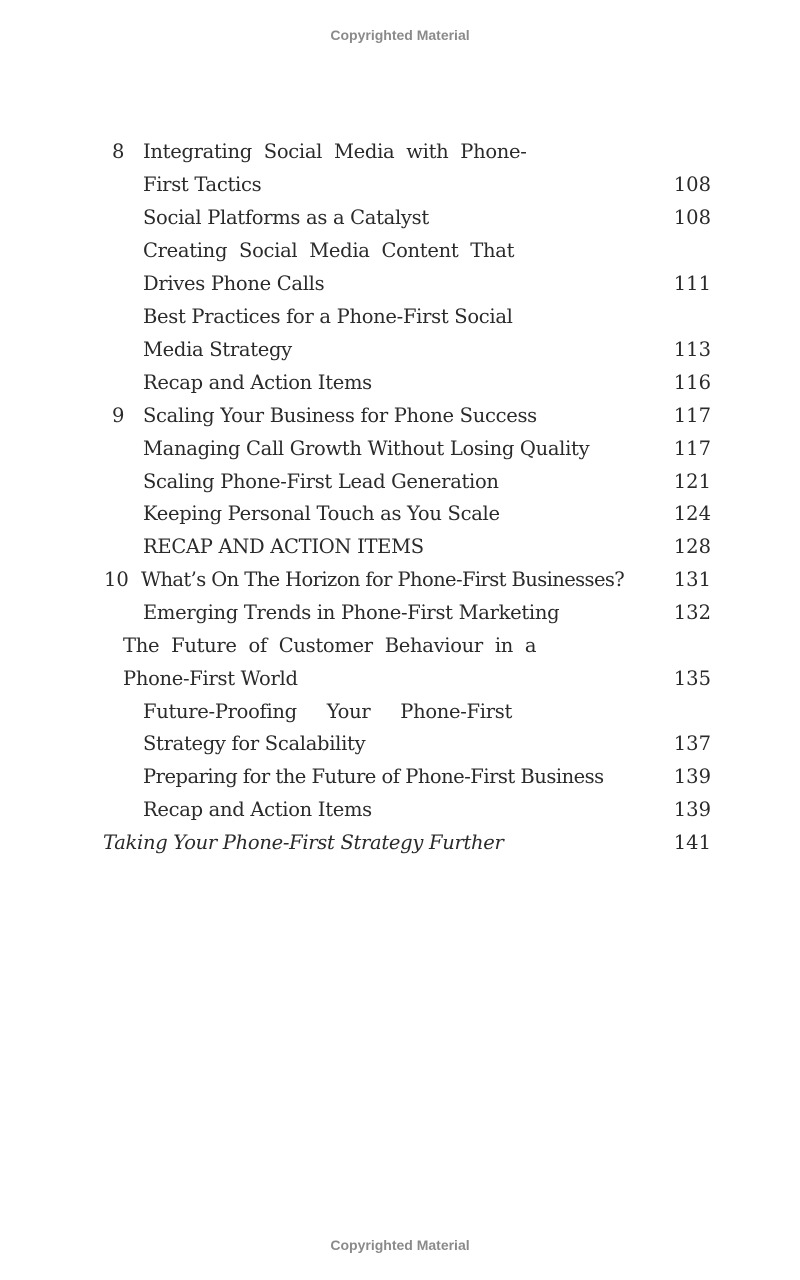  I want to click on page-number: 124, so click(692, 513).